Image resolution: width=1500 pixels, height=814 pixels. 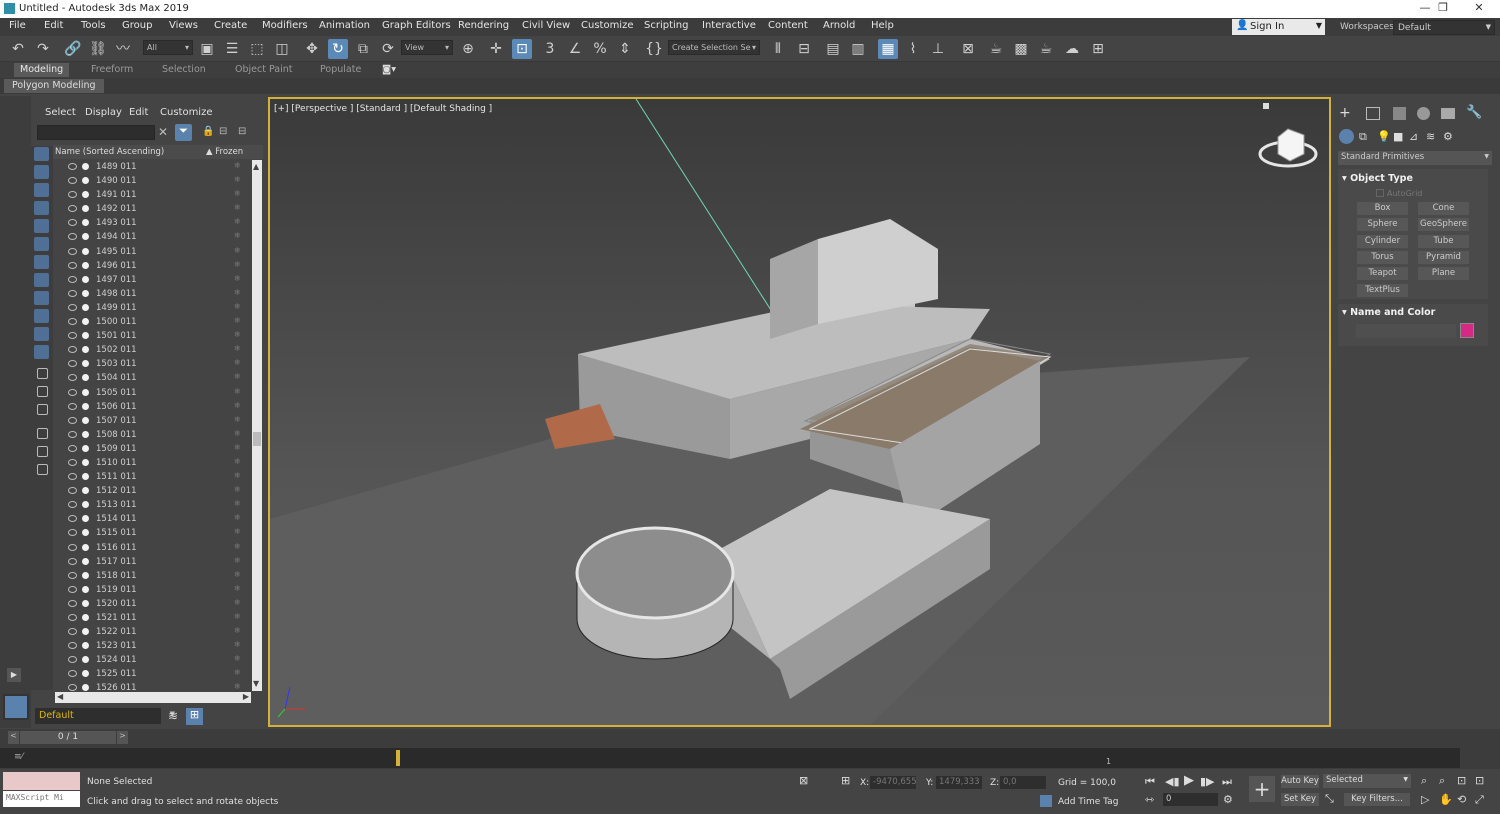 What do you see at coordinates (858, 49) in the screenshot?
I see `toggle-ribbon-icon: ▥` at bounding box center [858, 49].